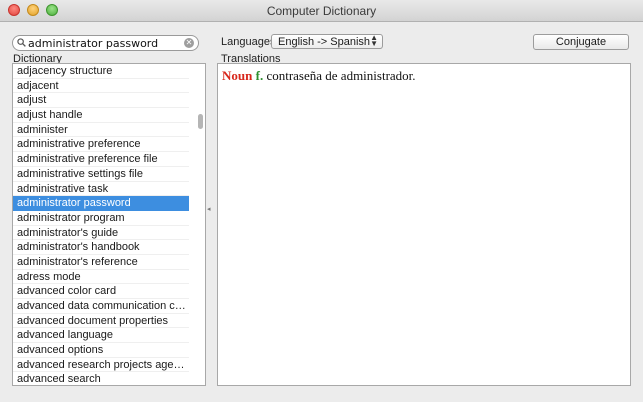  Describe the element at coordinates (209, 209) in the screenshot. I see `split-handle-icon: ◂` at that location.